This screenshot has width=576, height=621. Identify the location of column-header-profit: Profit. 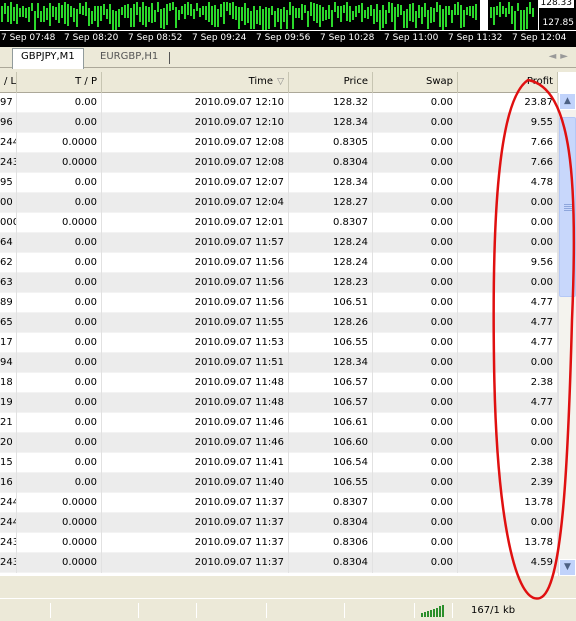
(508, 82).